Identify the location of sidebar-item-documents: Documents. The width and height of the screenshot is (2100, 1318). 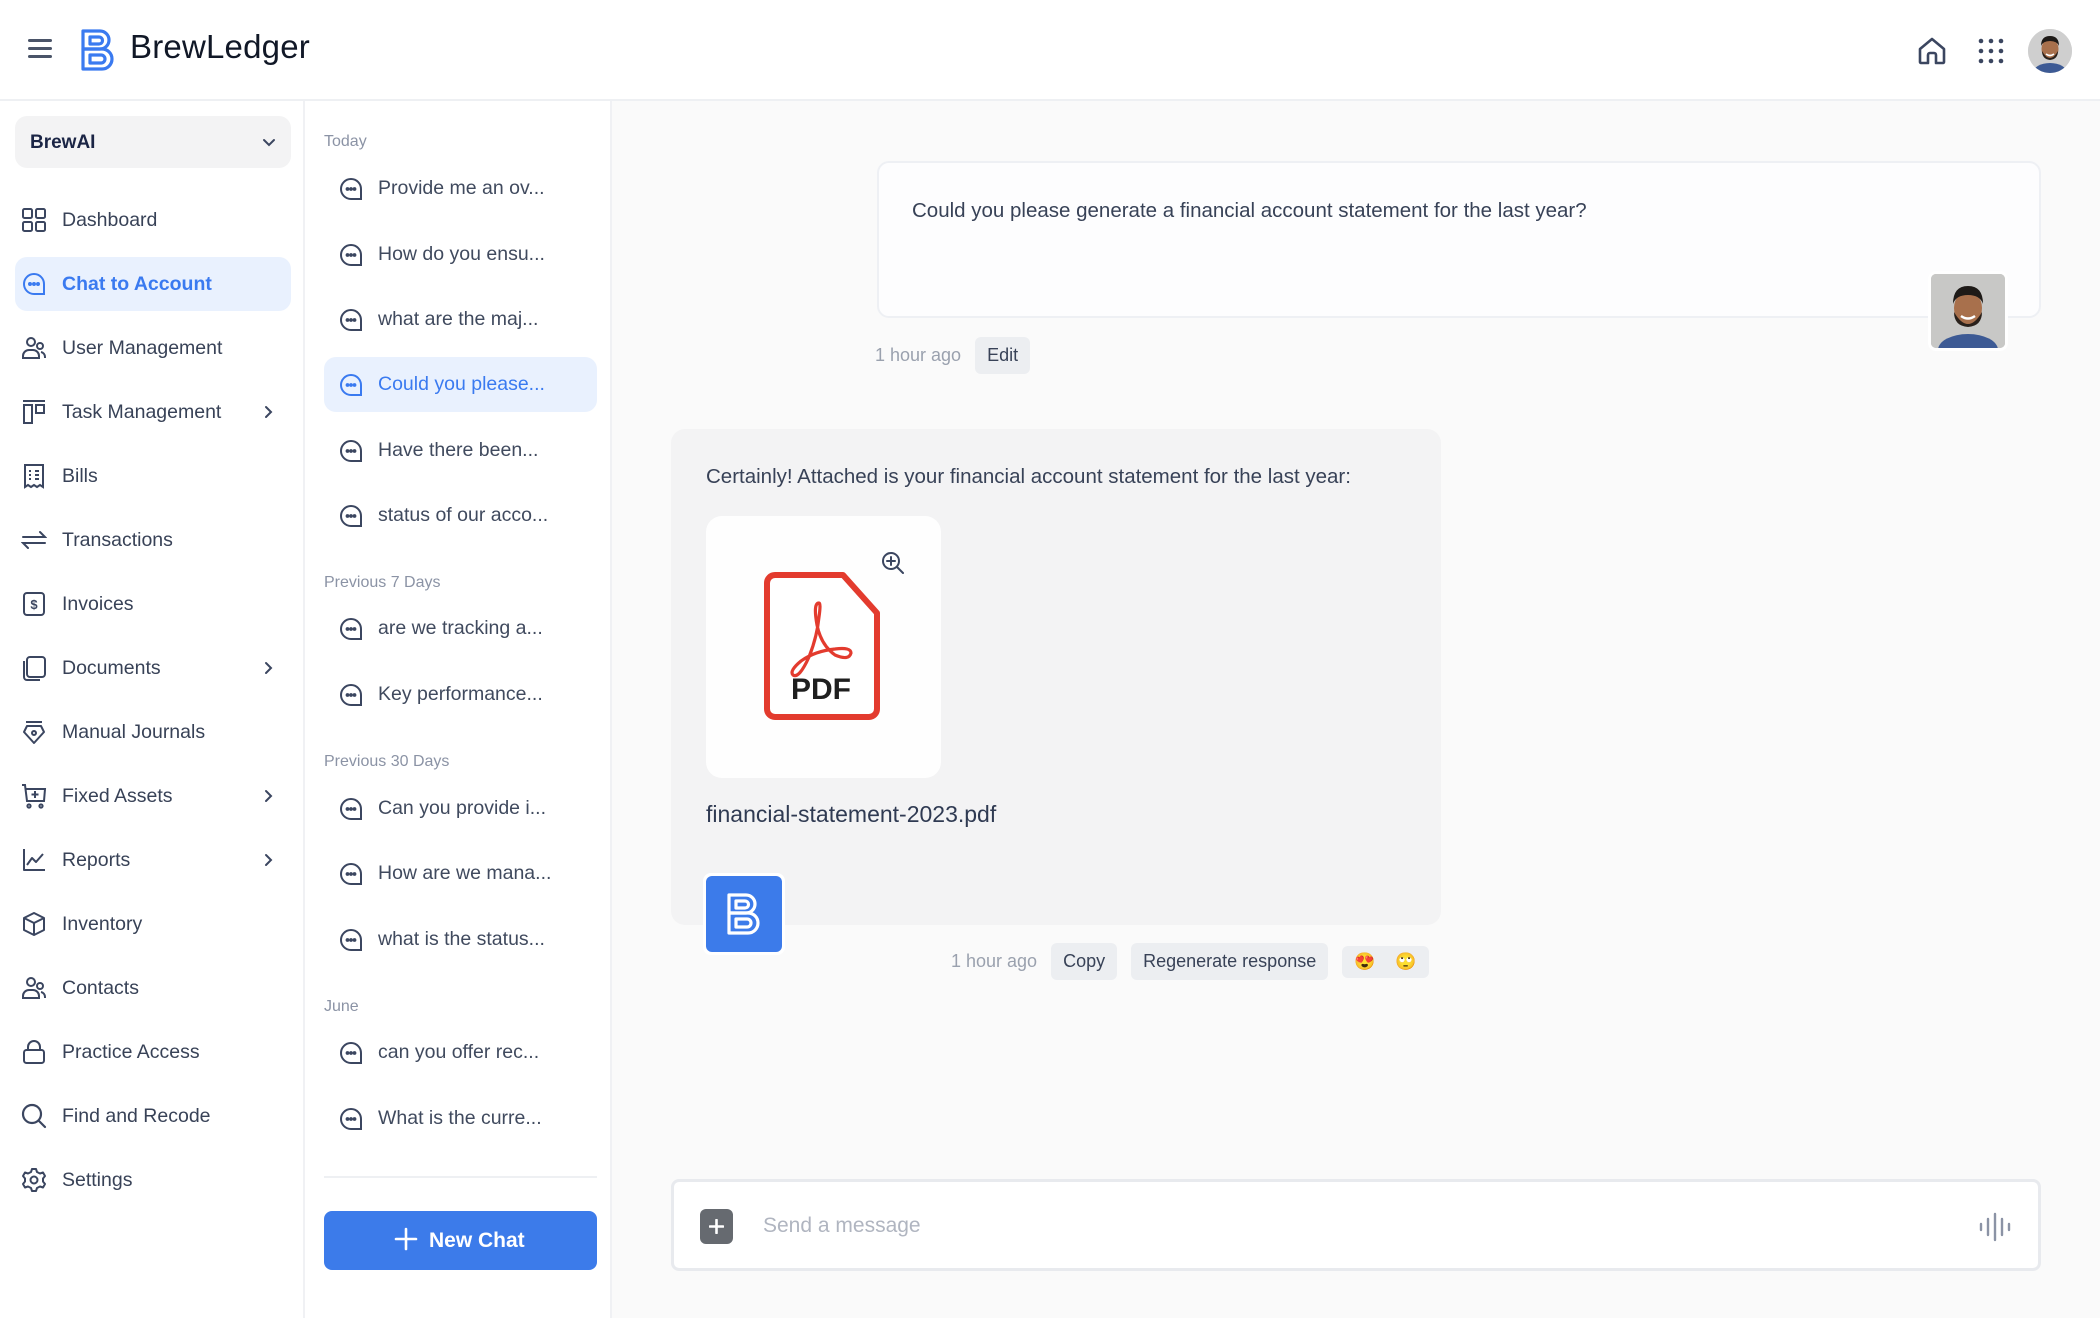
(153, 668).